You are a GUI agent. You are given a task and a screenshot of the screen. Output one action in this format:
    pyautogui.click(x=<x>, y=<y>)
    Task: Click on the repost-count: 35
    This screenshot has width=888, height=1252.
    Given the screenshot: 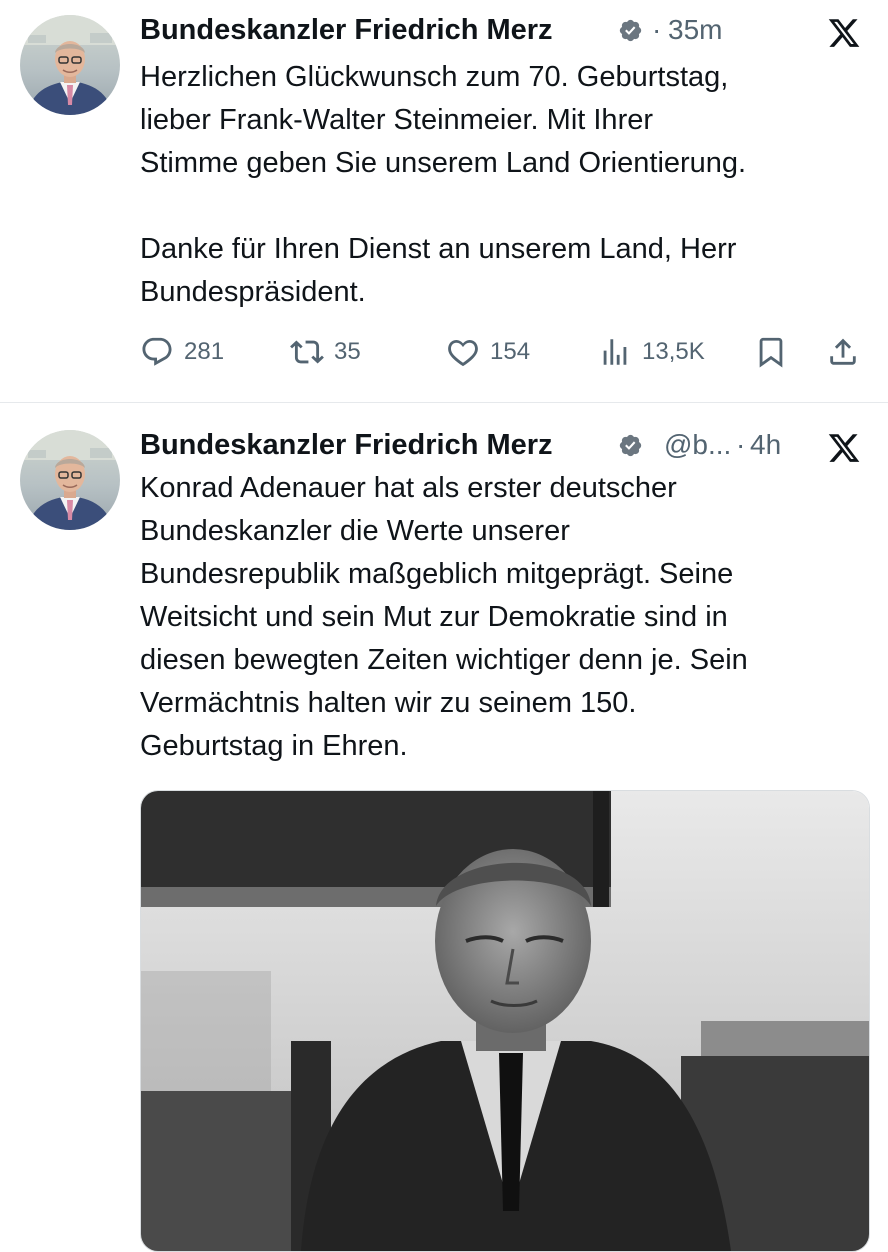 What is the action you would take?
    pyautogui.click(x=347, y=351)
    